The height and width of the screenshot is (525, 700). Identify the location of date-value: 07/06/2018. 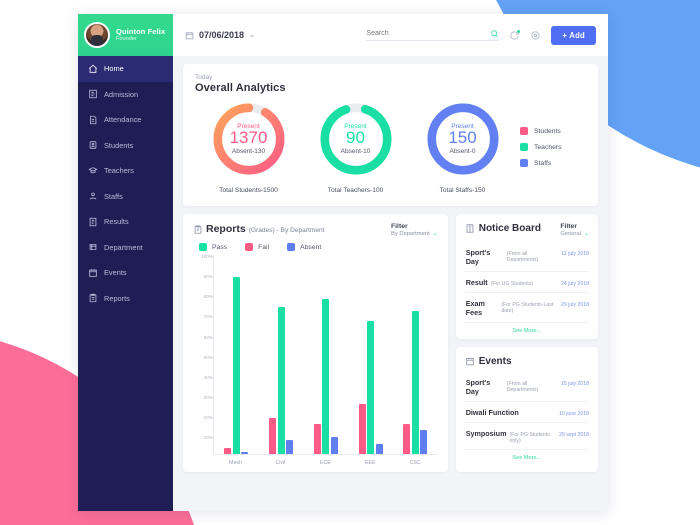
(222, 35).